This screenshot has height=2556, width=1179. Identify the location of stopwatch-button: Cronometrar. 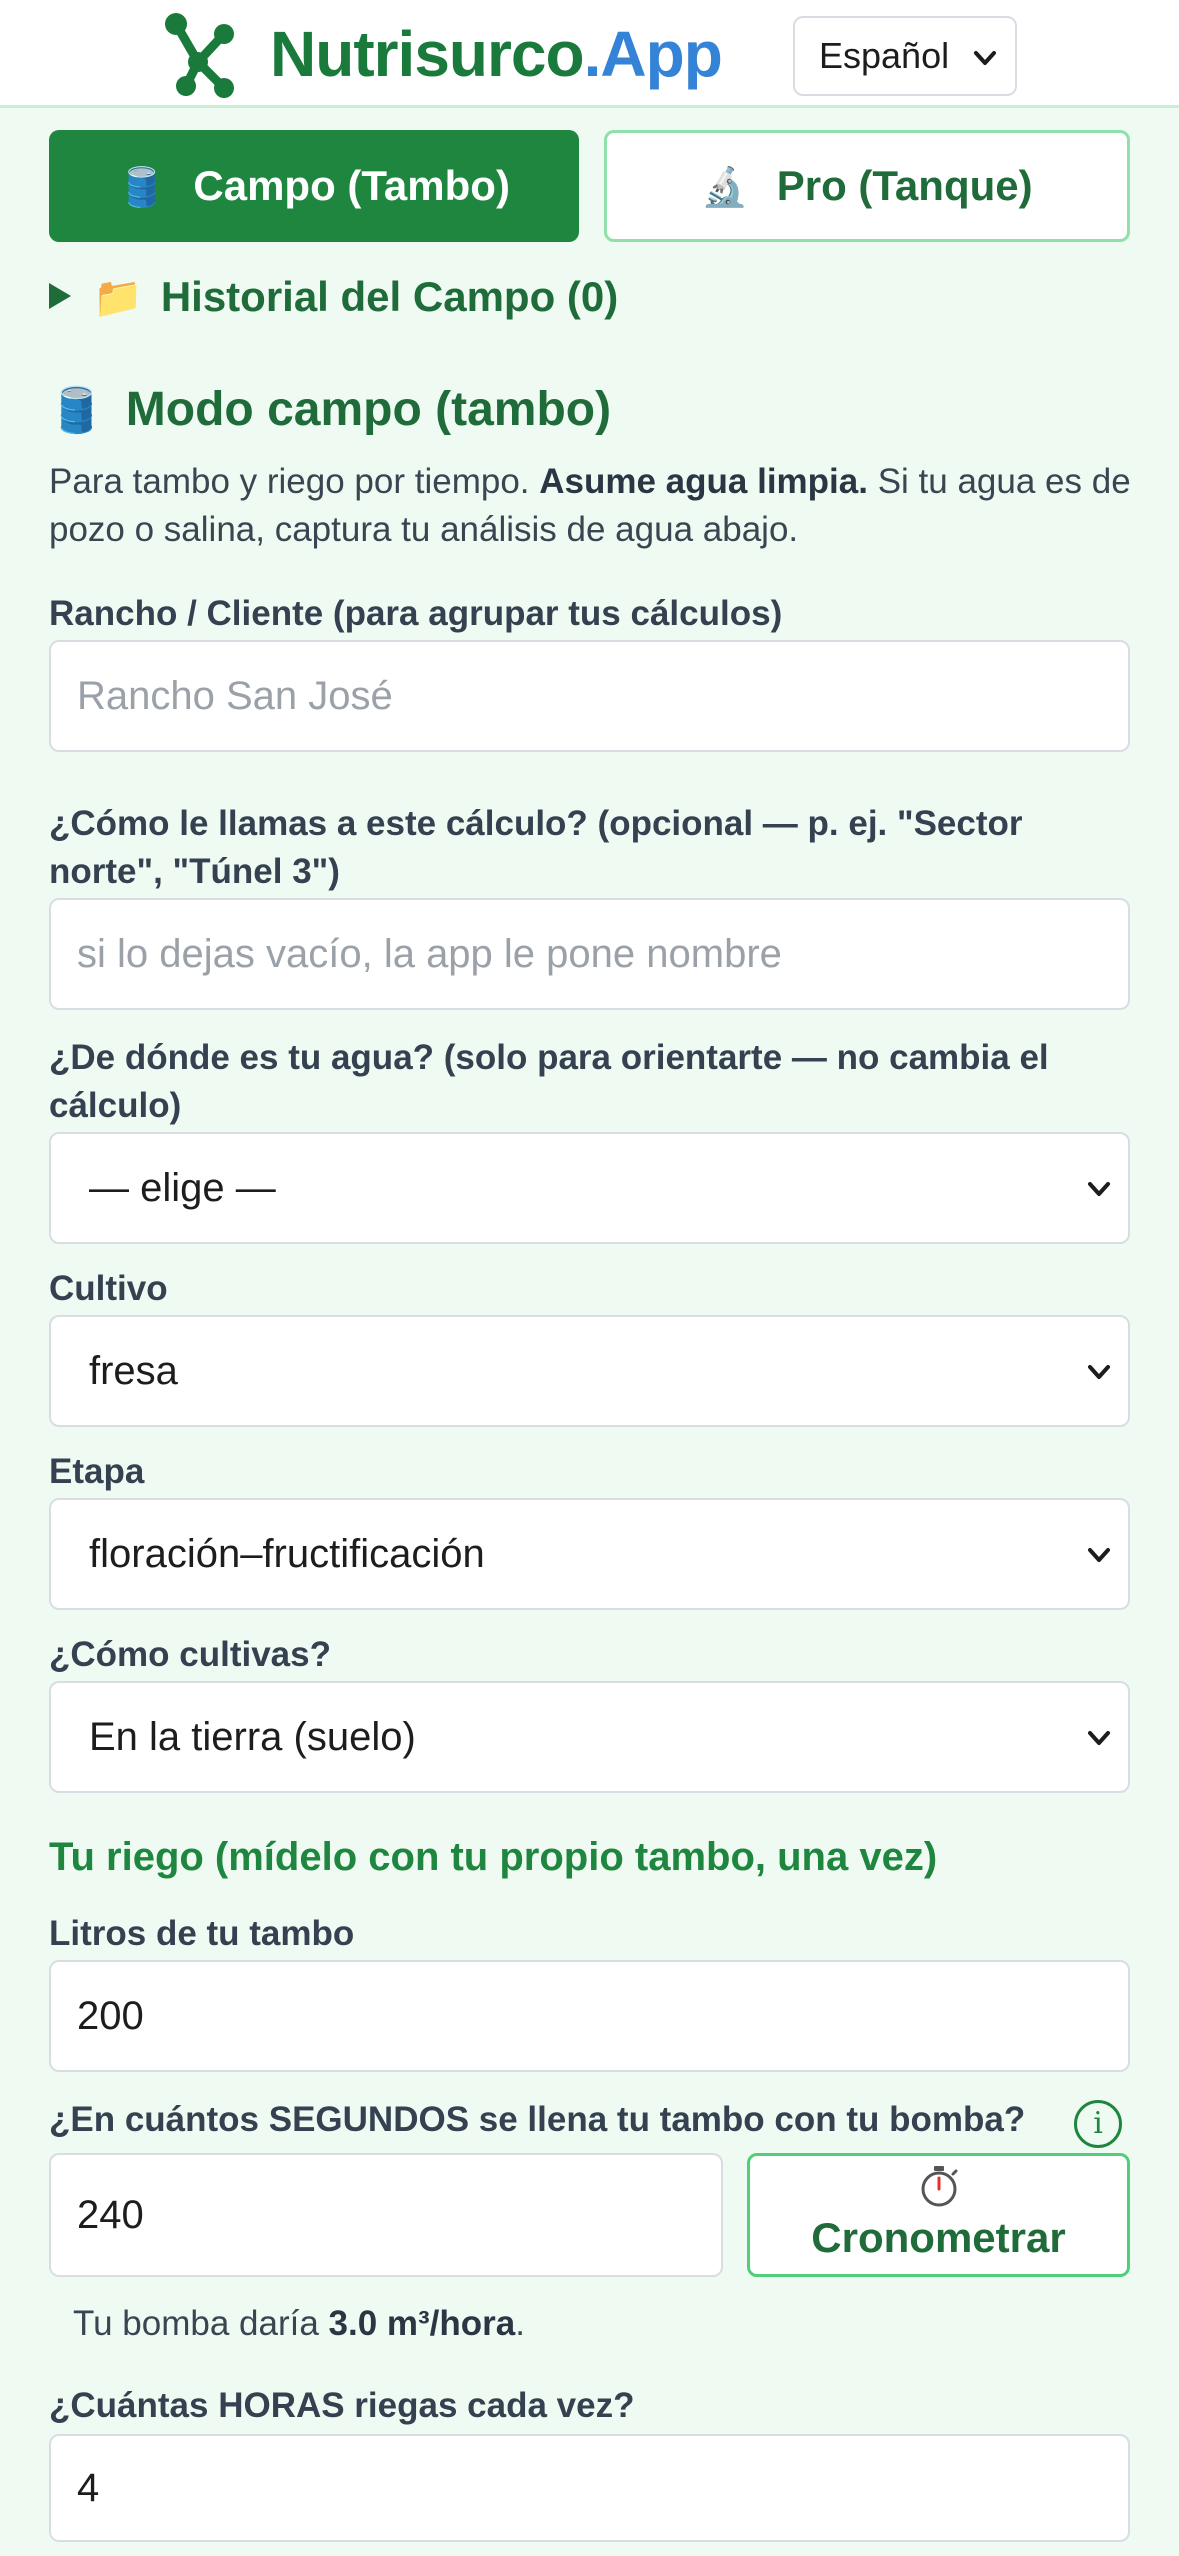
(938, 2215).